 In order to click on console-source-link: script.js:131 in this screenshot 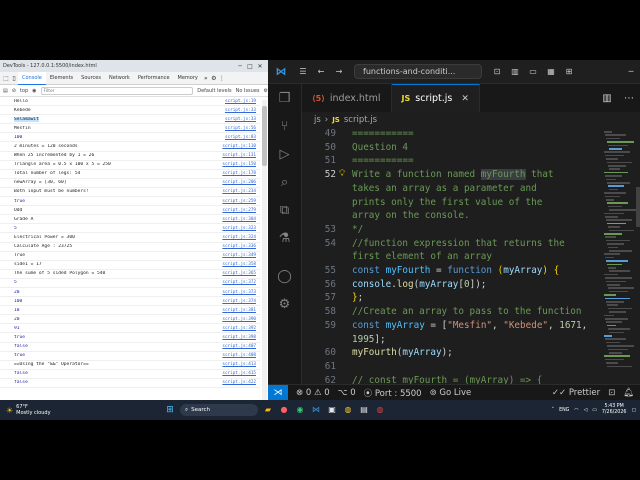, I will do `click(239, 155)`.